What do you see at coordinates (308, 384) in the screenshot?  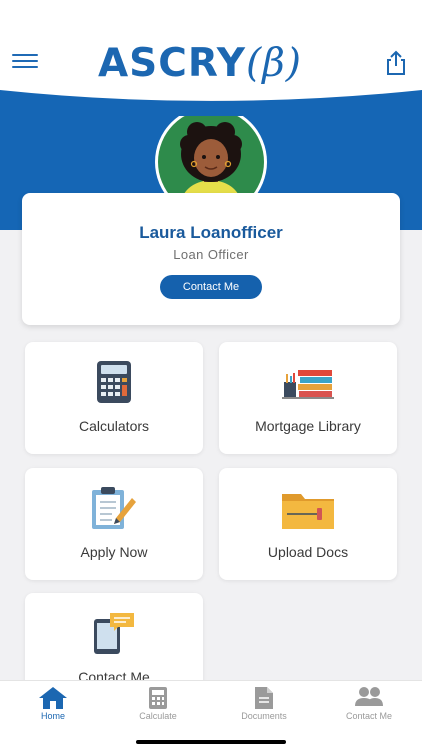 I see `books-icon` at bounding box center [308, 384].